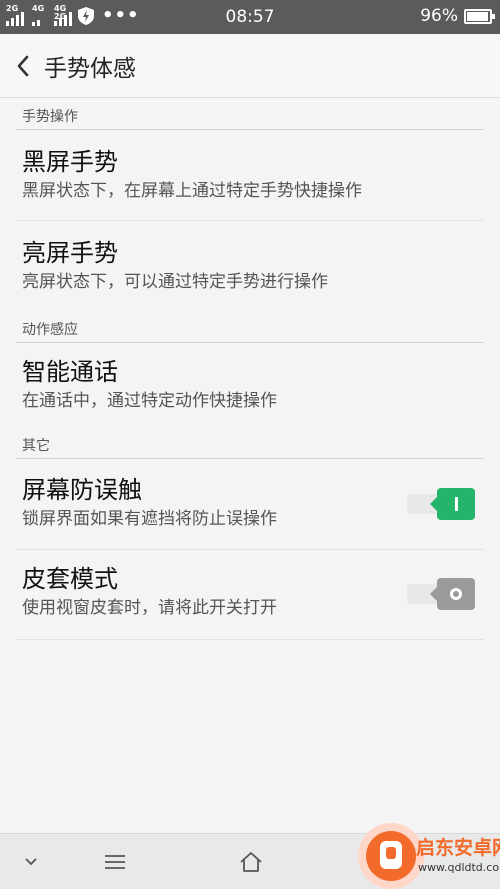 The width and height of the screenshot is (500, 889). Describe the element at coordinates (70, 162) in the screenshot. I see `item-title: 黑屏手势` at that location.